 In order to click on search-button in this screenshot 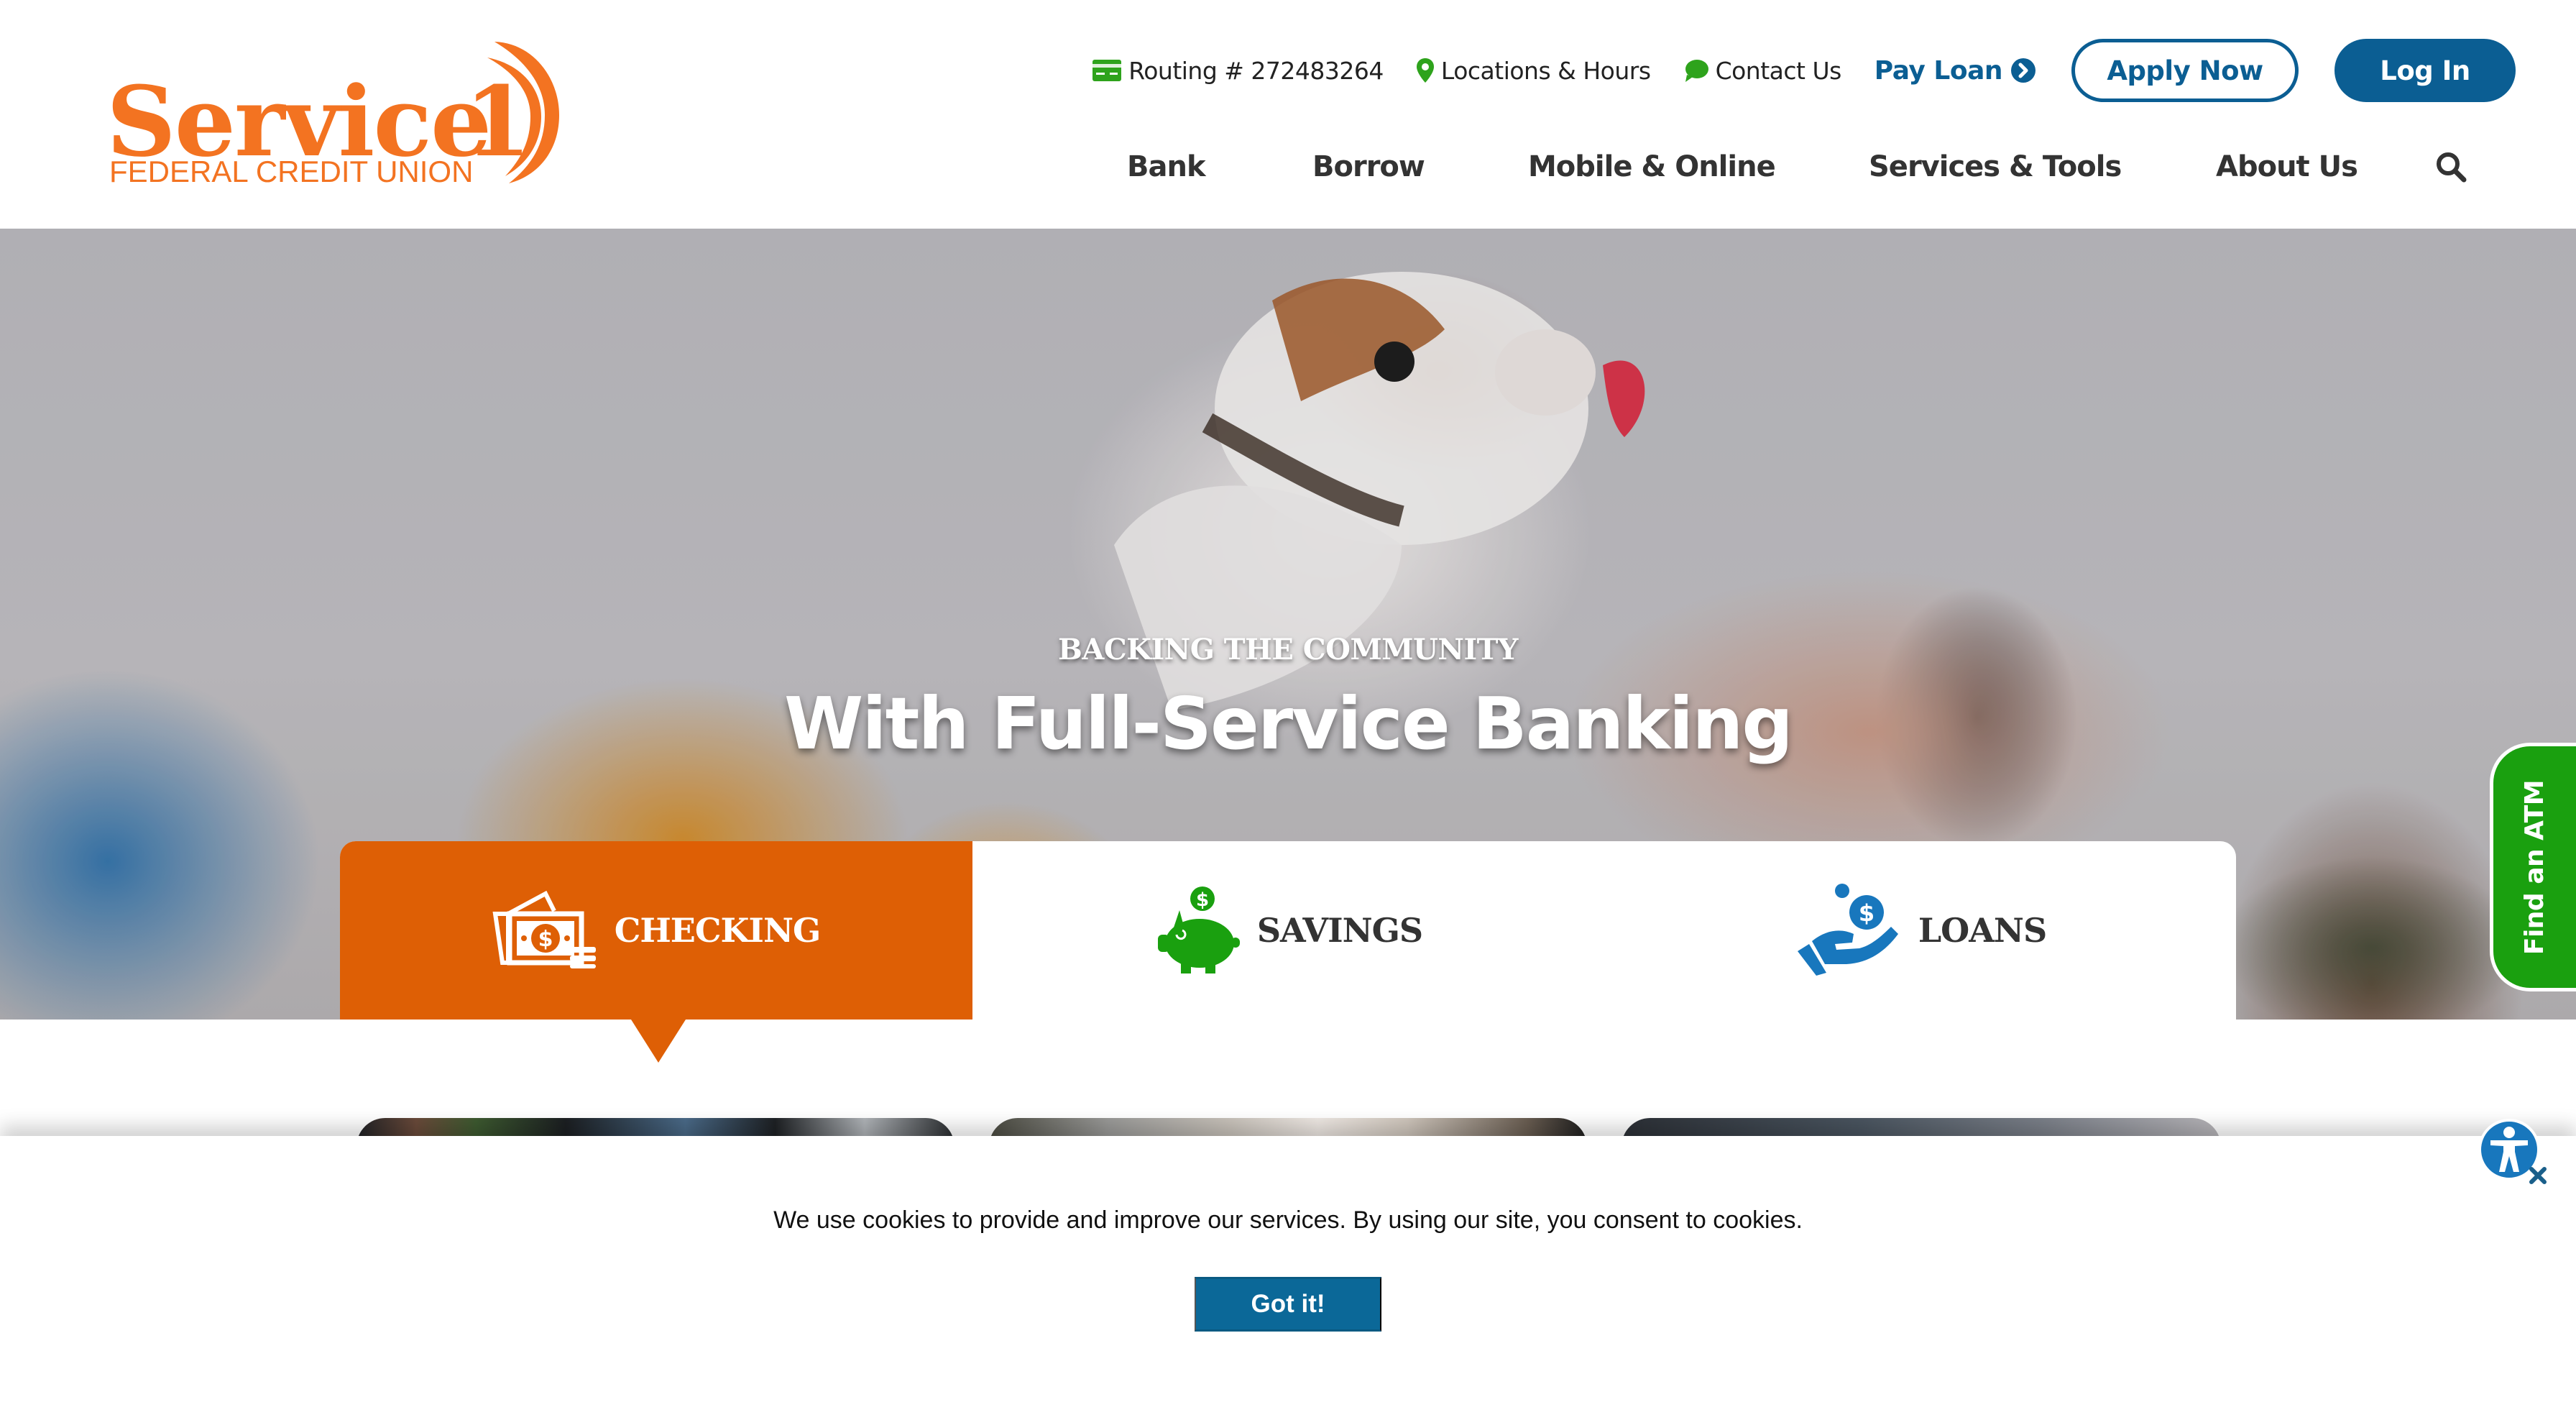, I will do `click(2451, 169)`.